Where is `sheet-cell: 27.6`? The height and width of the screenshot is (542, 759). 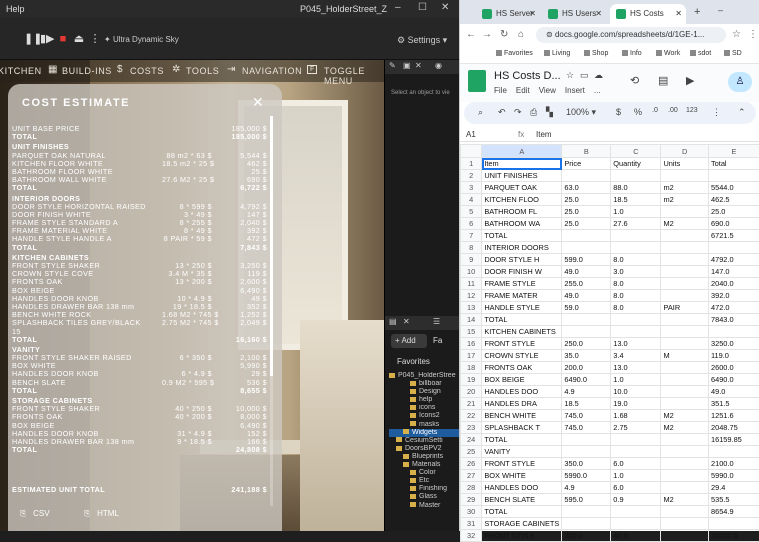
sheet-cell: 27.6 is located at coordinates (636, 224).